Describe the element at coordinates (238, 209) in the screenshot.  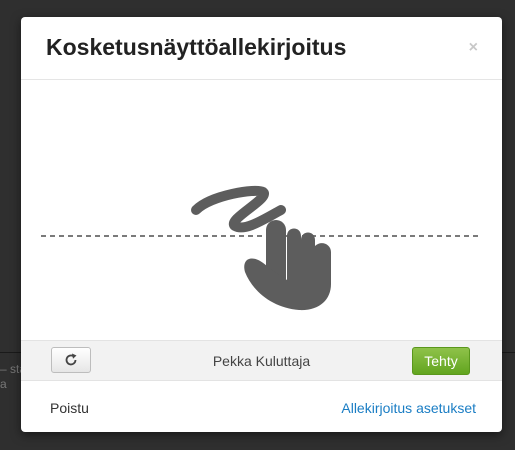
I see `signature-scribble` at that location.